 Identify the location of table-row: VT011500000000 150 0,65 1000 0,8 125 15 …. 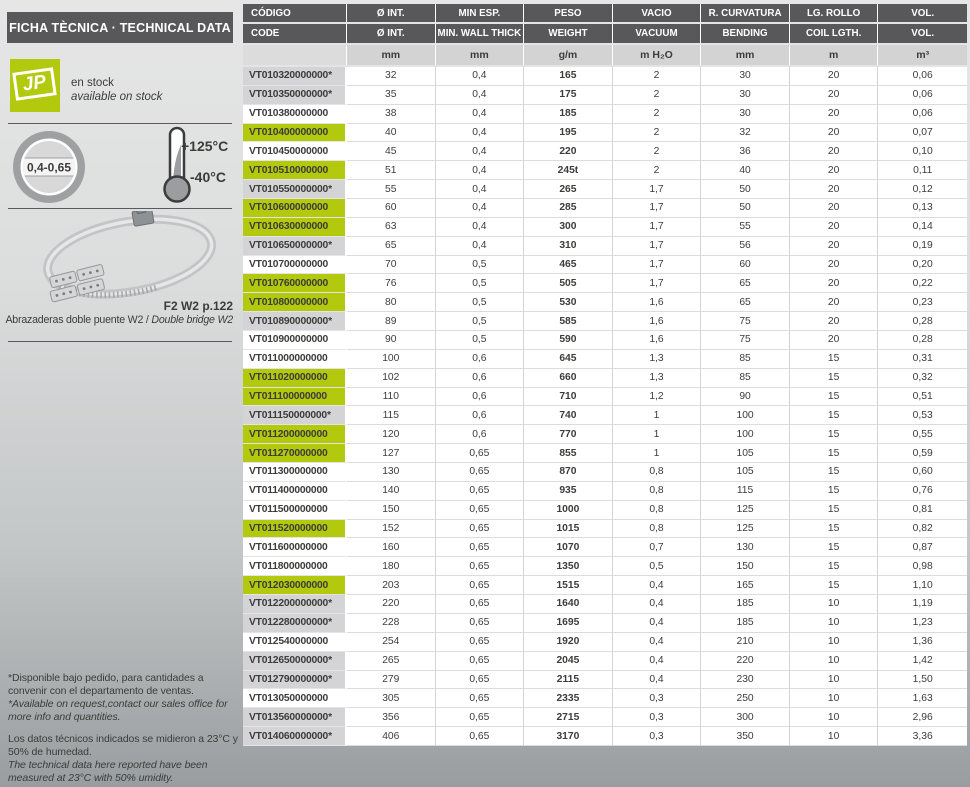
(605, 510).